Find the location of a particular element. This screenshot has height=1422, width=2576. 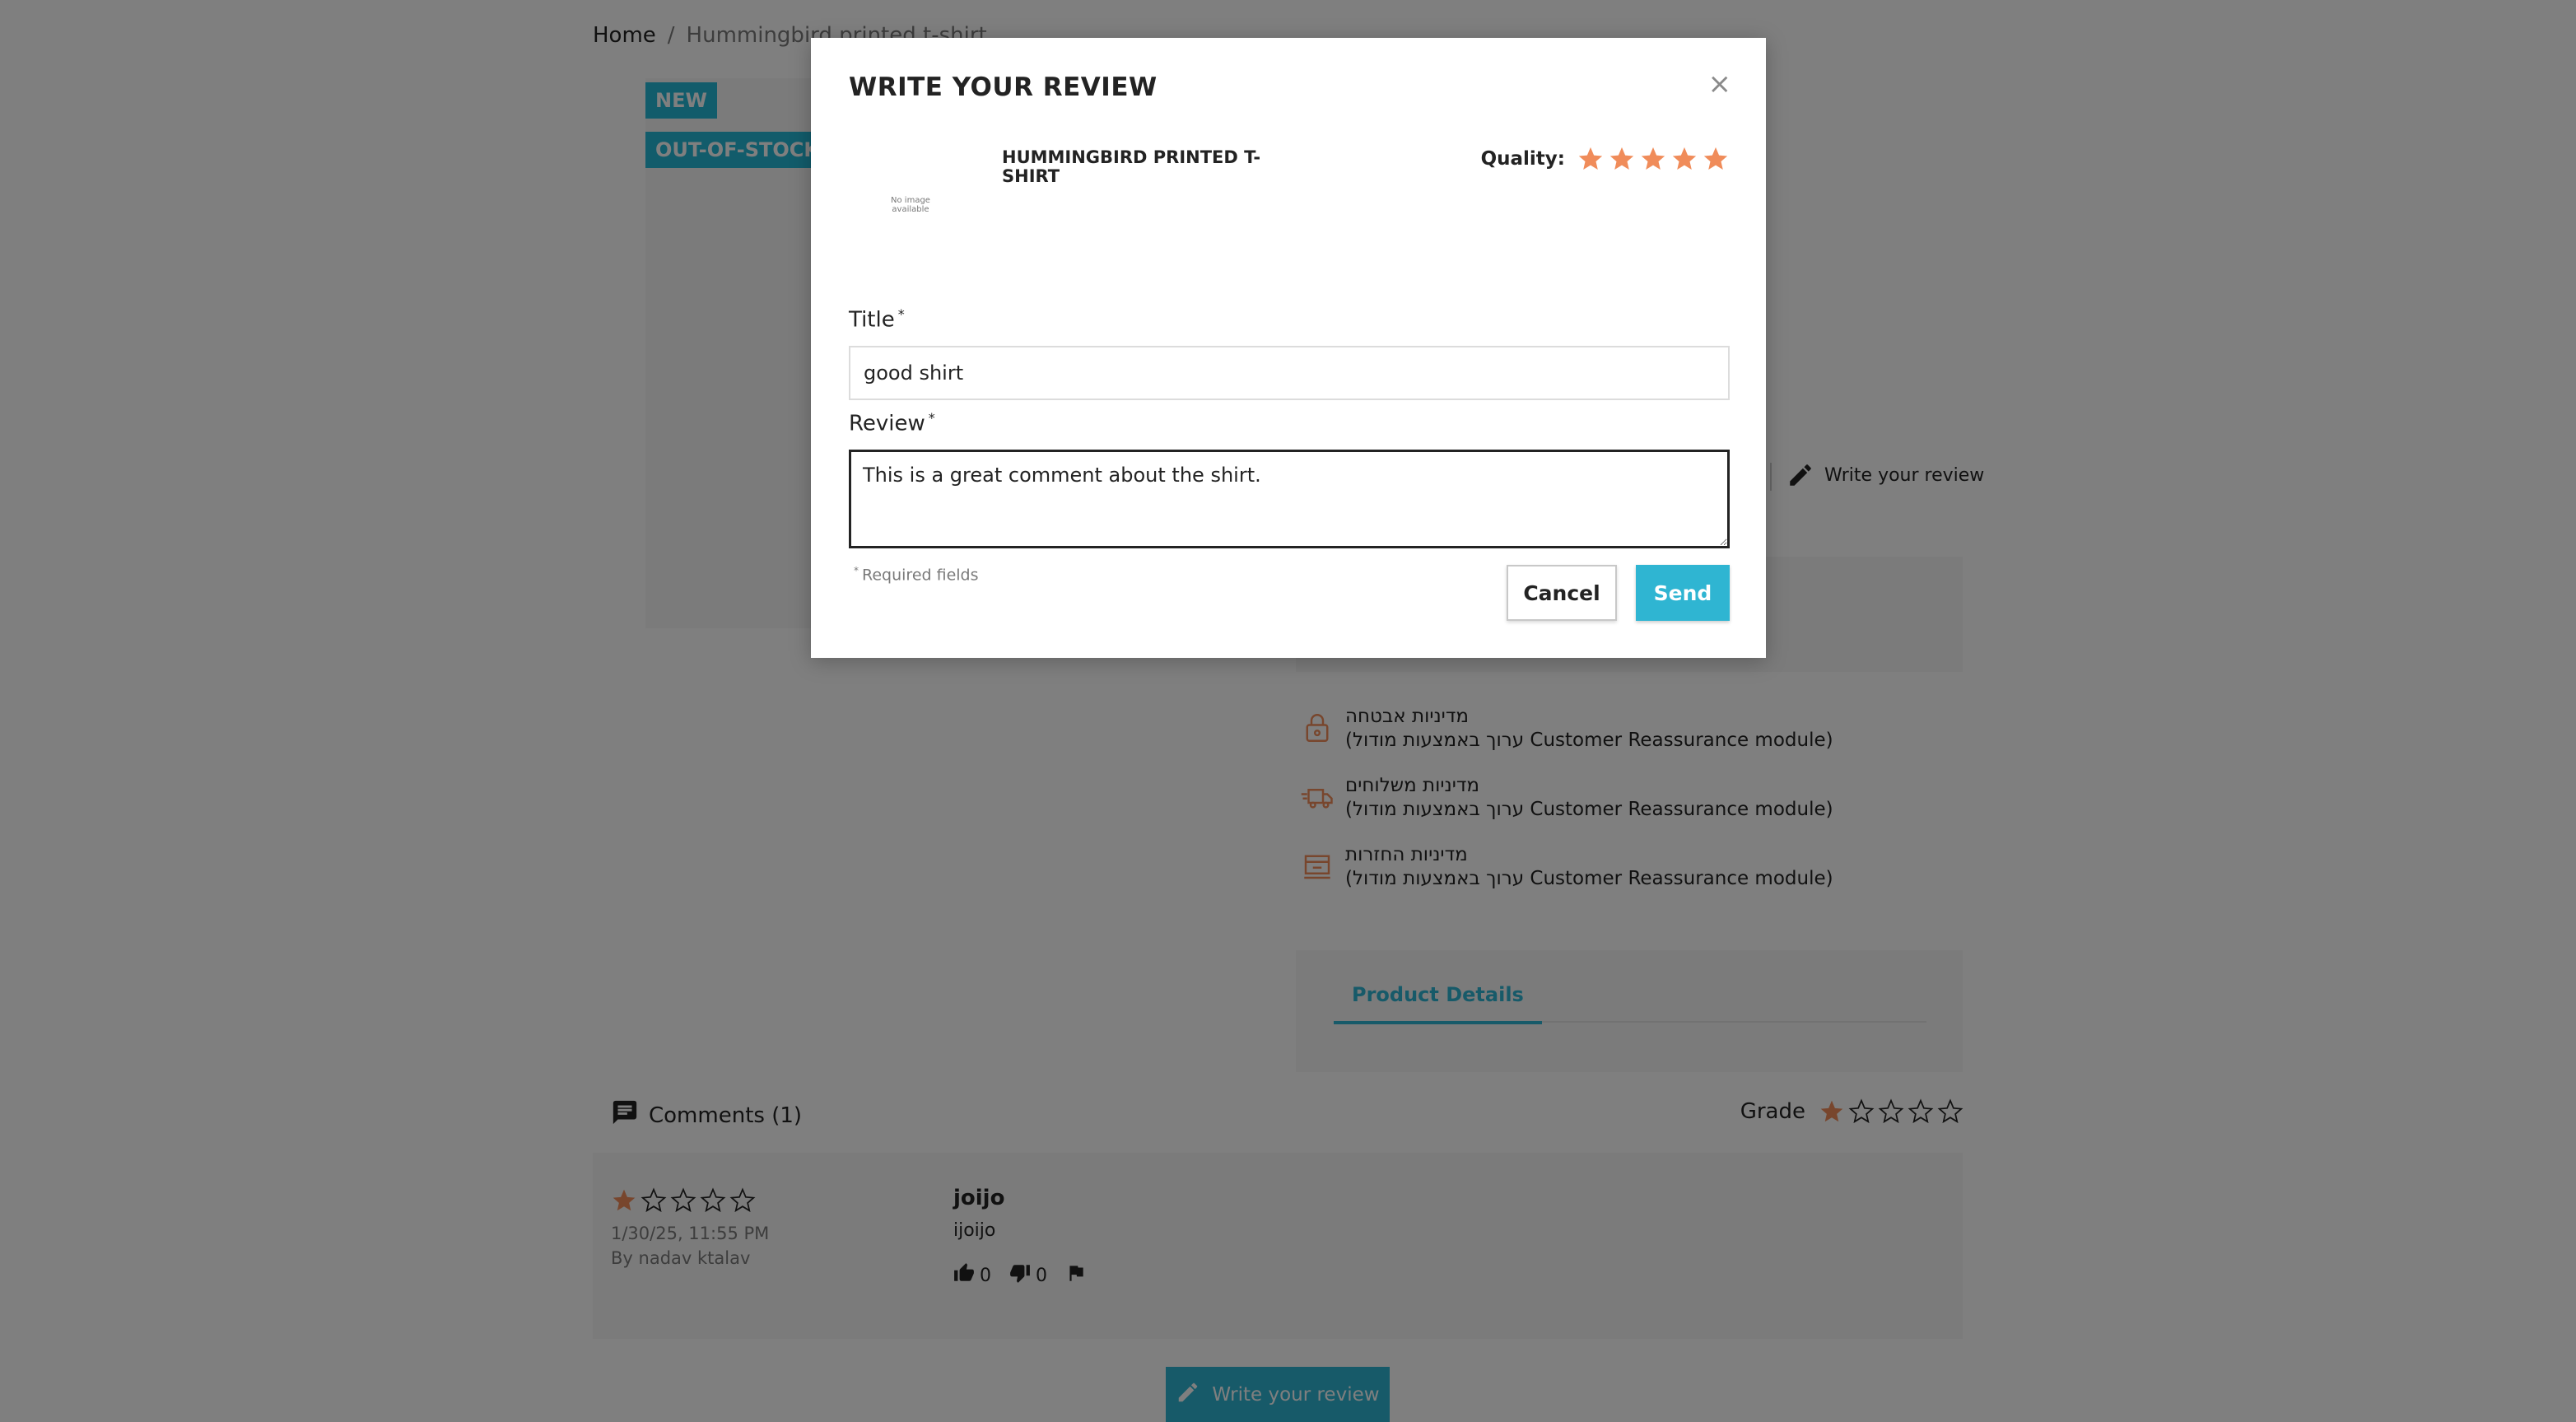

product-thumbnail: No image available is located at coordinates (910, 205).